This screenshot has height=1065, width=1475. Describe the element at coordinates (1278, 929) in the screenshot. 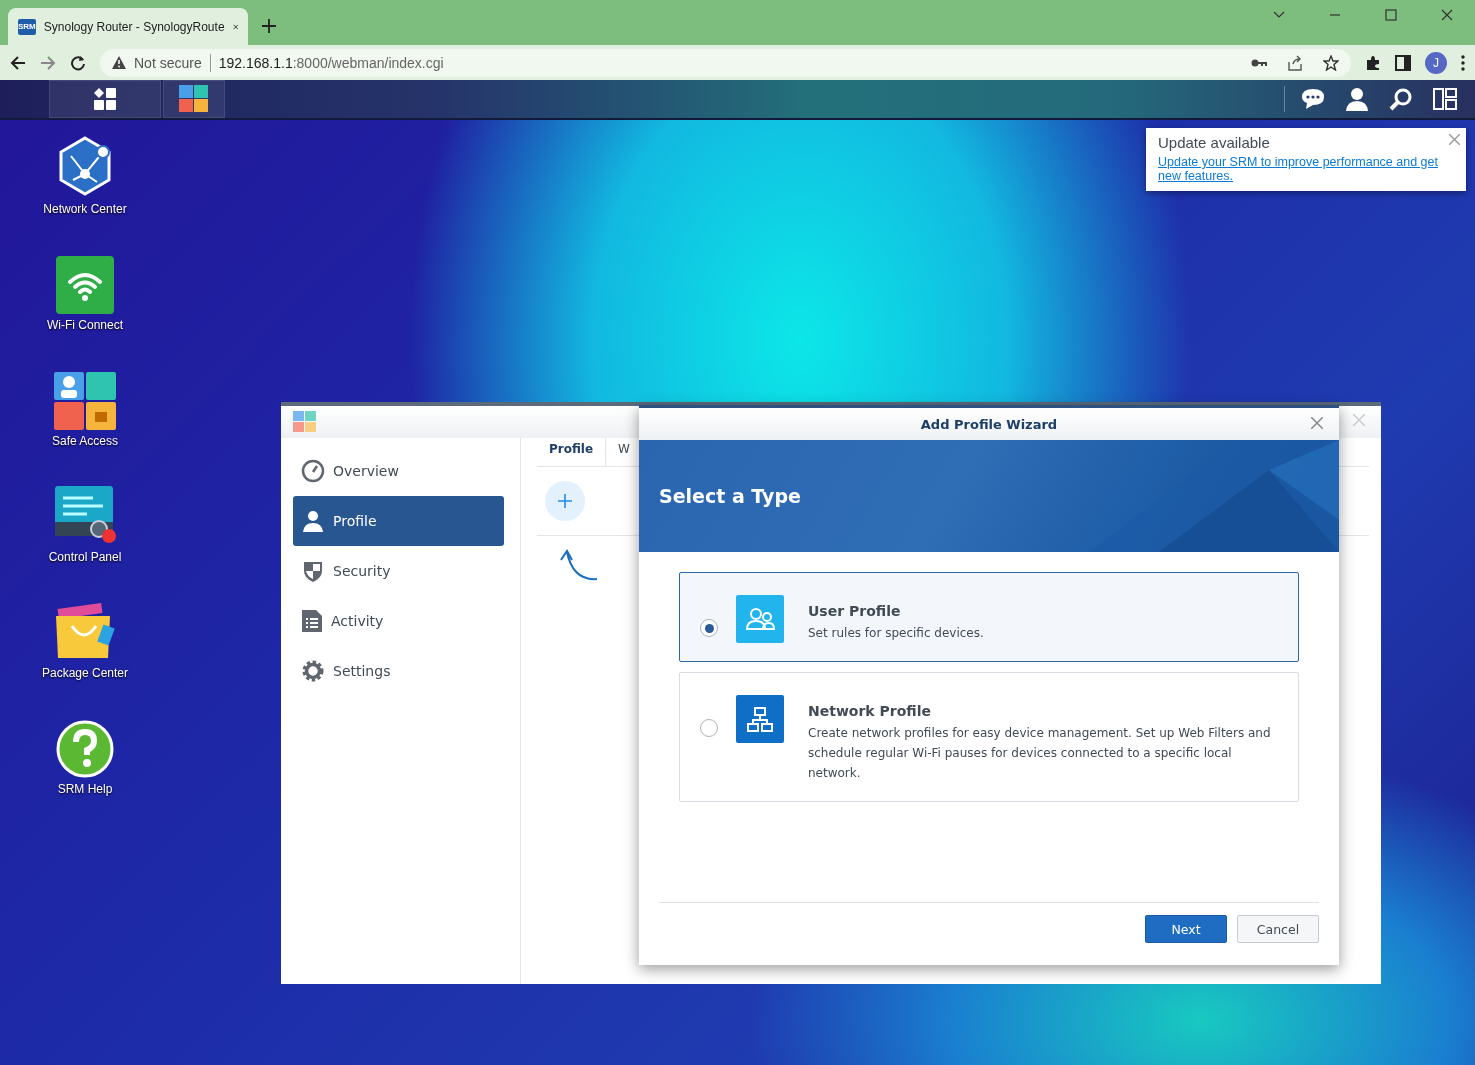

I see `cancel-button: Cancel` at that location.